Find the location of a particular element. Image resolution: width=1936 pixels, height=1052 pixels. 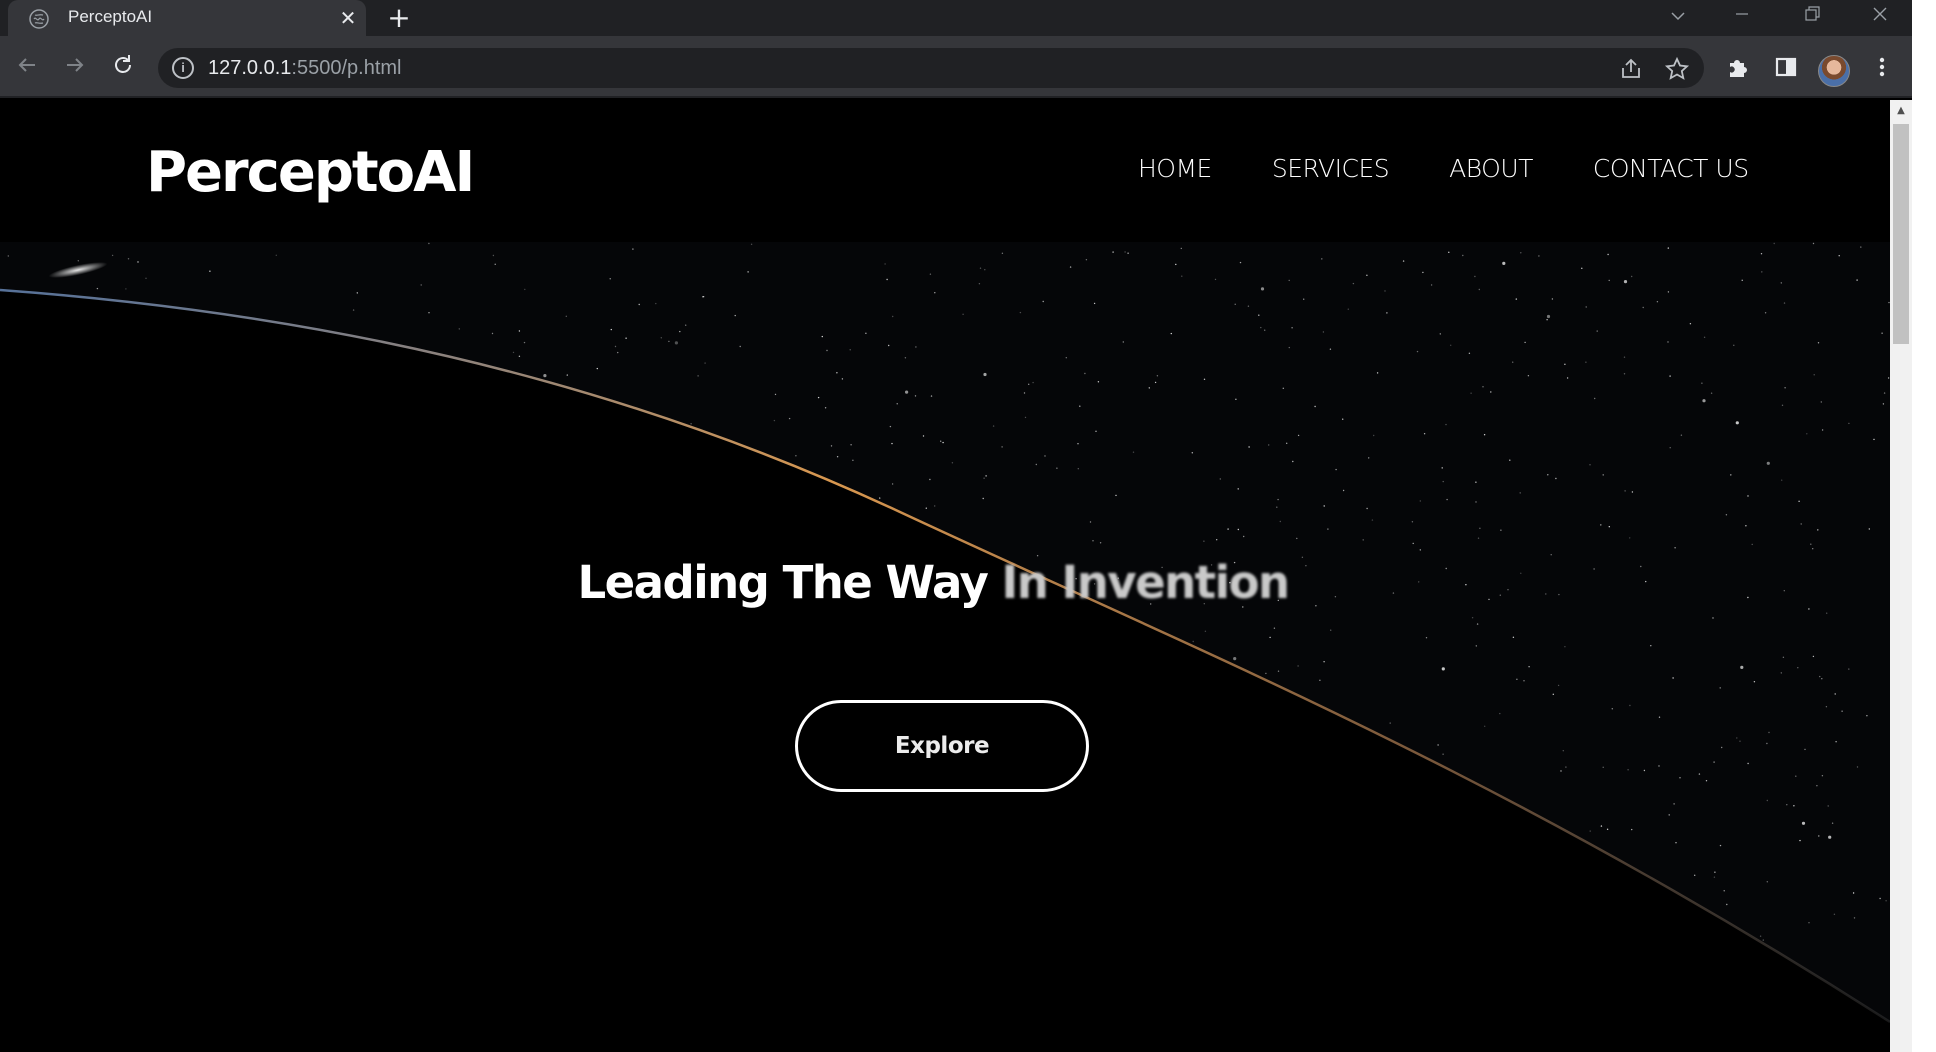

nav-link-services: SERVICES is located at coordinates (1331, 168).